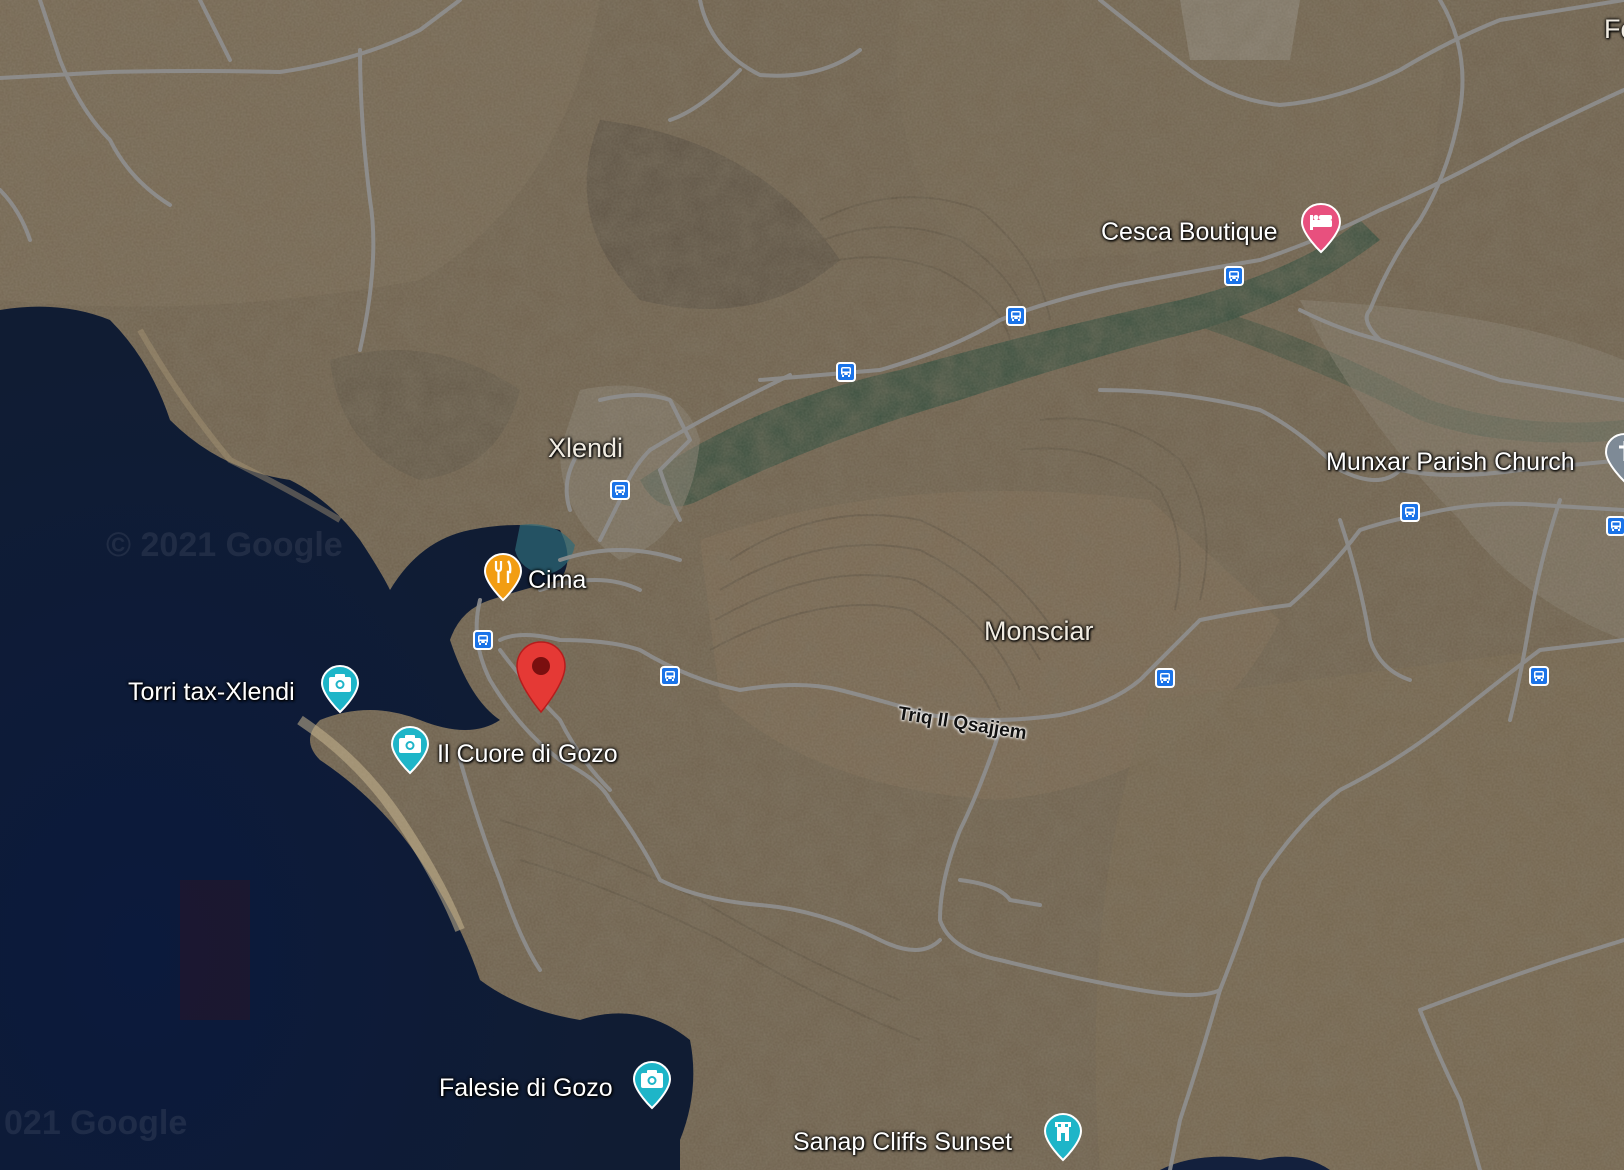 The width and height of the screenshot is (1624, 1170). What do you see at coordinates (1189, 232) in the screenshot?
I see `poi-label-cesca-boutique: Cesca Boutique` at bounding box center [1189, 232].